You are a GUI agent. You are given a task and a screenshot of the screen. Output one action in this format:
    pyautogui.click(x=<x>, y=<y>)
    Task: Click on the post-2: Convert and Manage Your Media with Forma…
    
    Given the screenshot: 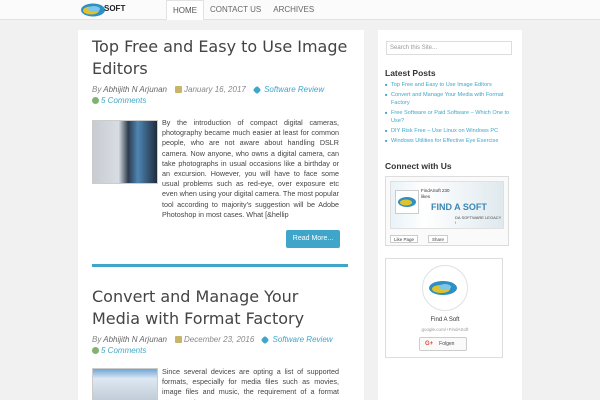 What is the action you would take?
    pyautogui.click(x=221, y=321)
    